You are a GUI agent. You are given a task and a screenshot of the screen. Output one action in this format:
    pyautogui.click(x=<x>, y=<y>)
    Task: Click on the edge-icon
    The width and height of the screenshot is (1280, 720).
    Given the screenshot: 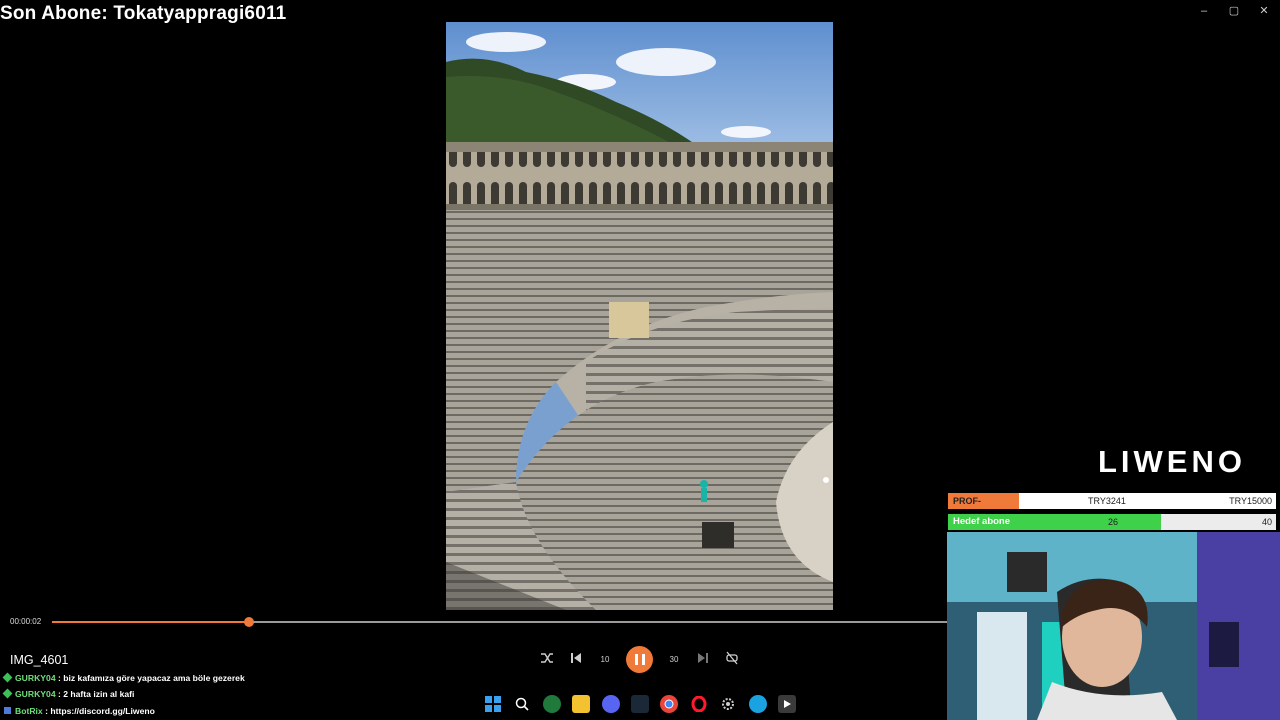 What is the action you would take?
    pyautogui.click(x=758, y=704)
    